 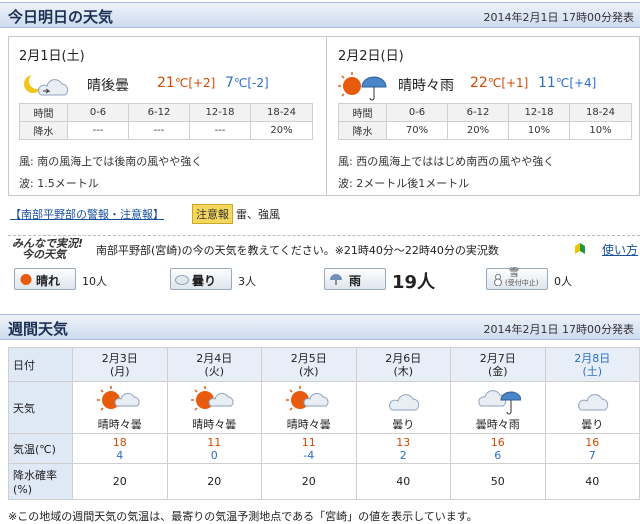 I want to click on vote-row: 晴れ 10人 曇り 3人 雨 19人 雪 (受付中止) 0人, so click(x=324, y=281).